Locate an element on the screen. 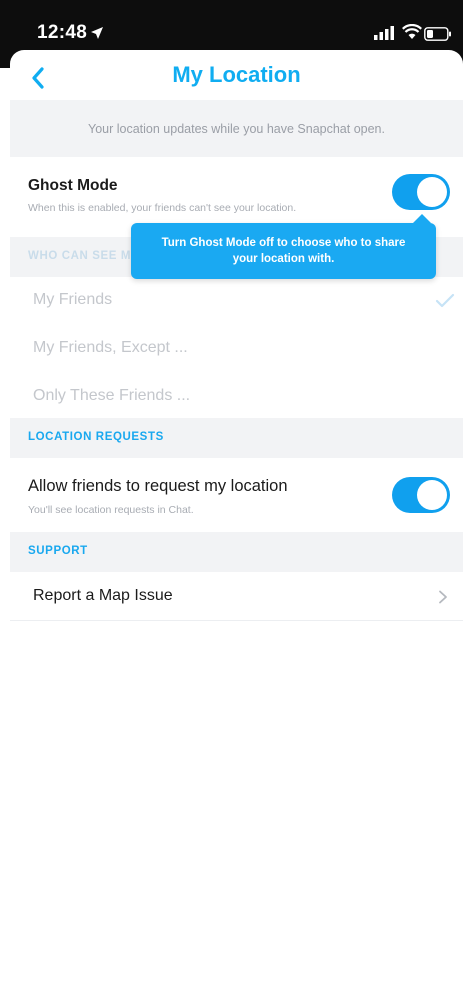 The image size is (463, 988). page-title: My Location is located at coordinates (236, 74).